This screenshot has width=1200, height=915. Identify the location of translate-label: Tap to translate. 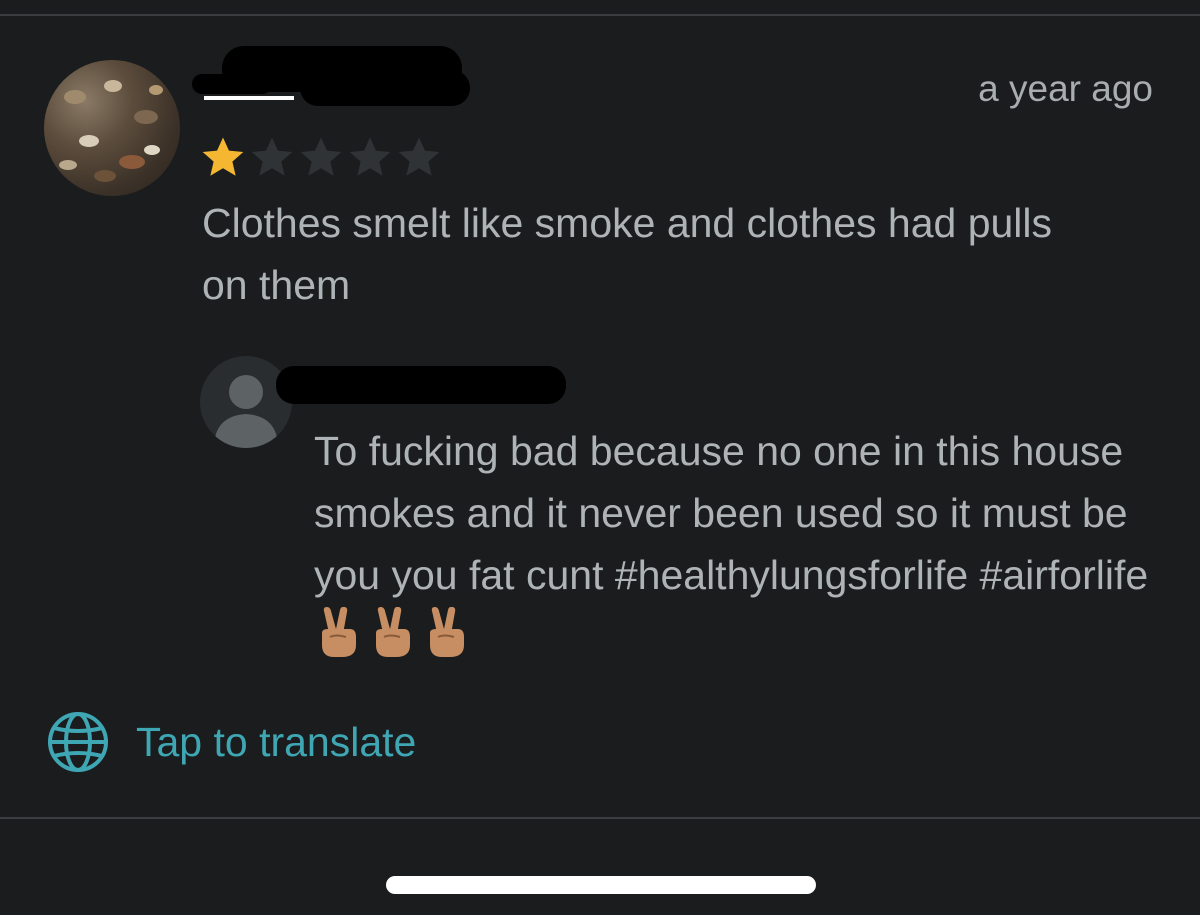
(276, 741).